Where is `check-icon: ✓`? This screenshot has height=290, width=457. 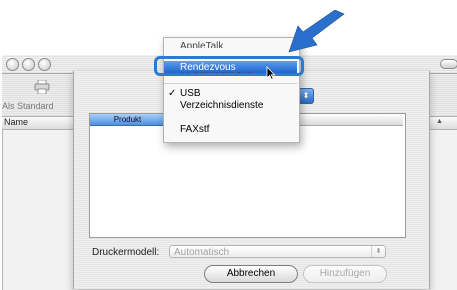
check-icon: ✓ is located at coordinates (172, 93).